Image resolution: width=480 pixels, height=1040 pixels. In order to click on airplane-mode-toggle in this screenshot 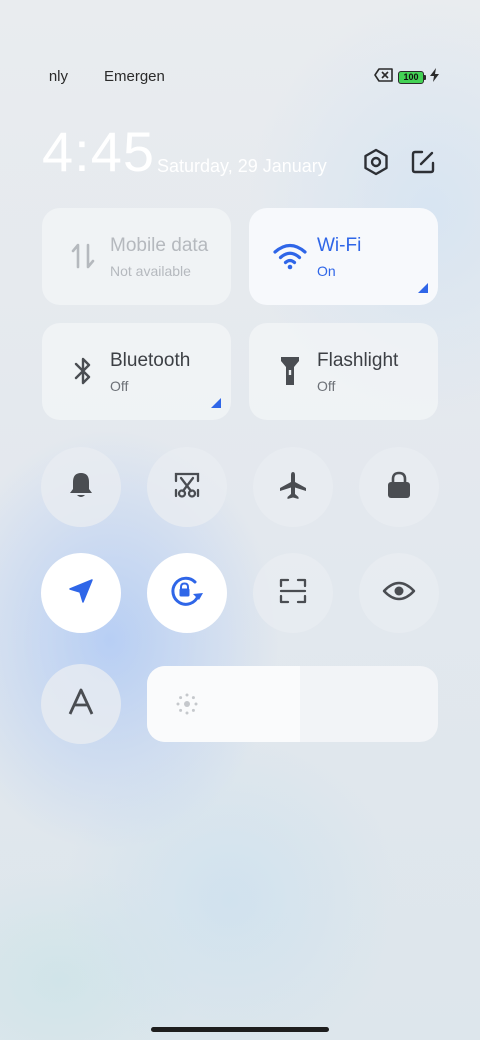, I will do `click(293, 487)`.